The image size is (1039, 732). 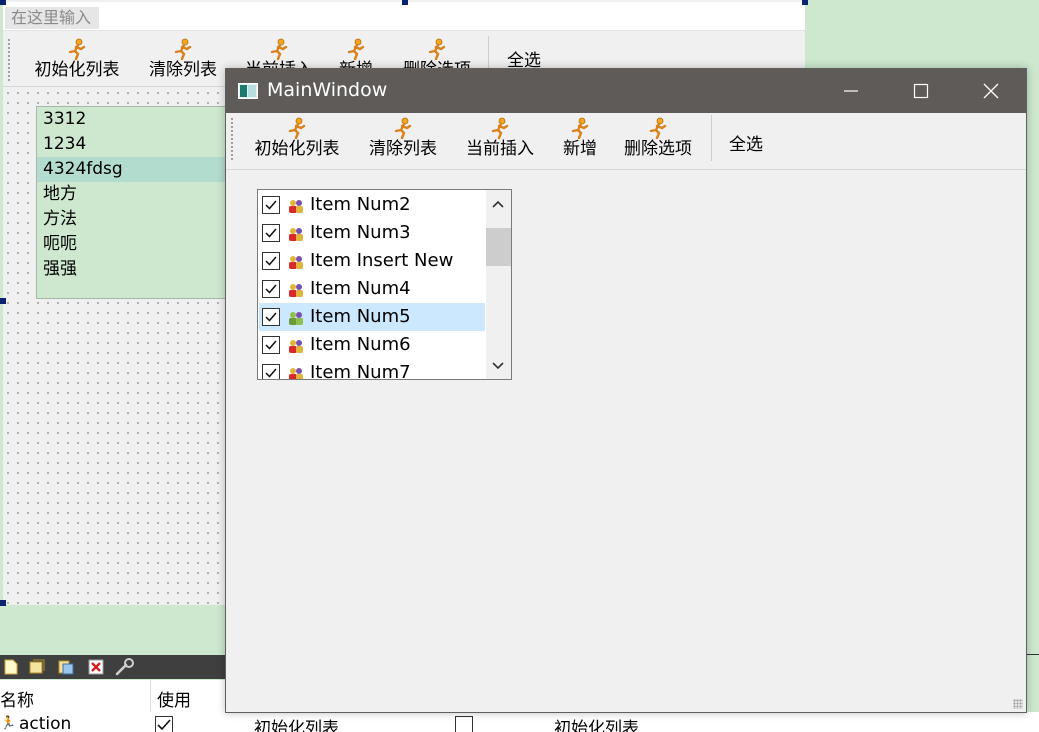 I want to click on title-bar: MainWindow, so click(x=626, y=91).